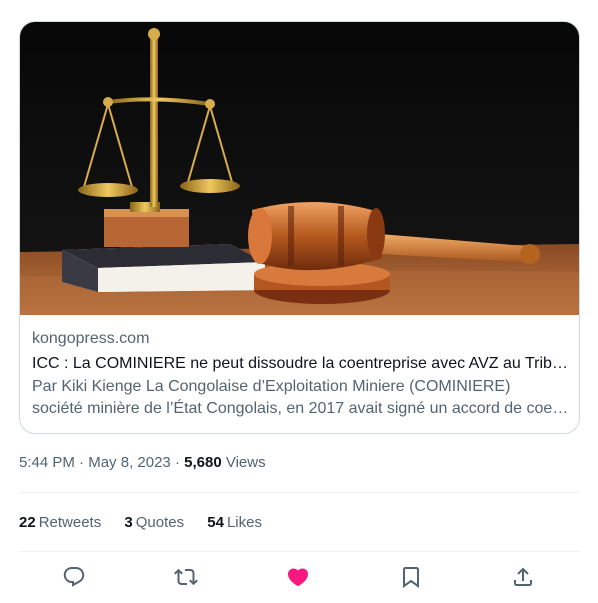 The width and height of the screenshot is (598, 603). I want to click on views-count: 5,680, so click(203, 462).